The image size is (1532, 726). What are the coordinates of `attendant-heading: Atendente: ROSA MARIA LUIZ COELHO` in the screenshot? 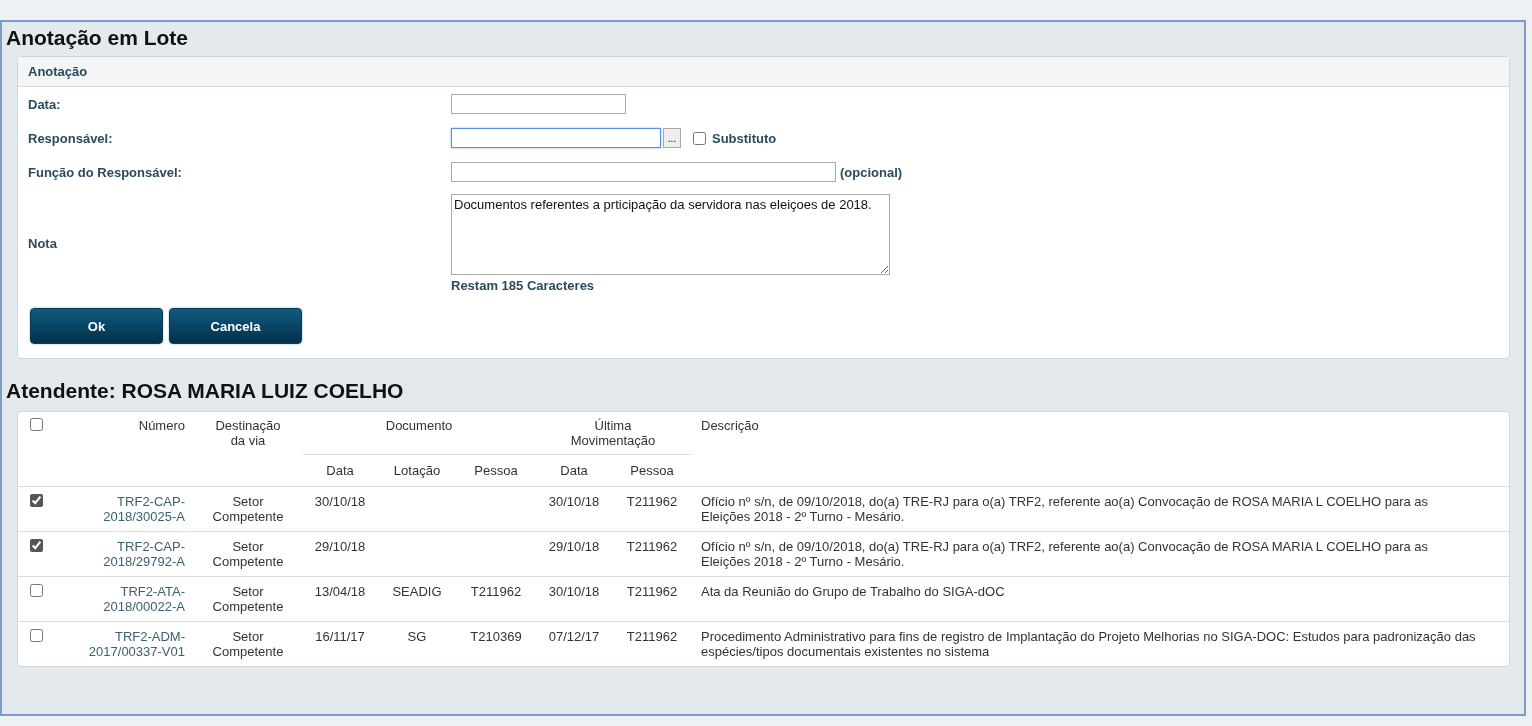 It's located at (205, 391).